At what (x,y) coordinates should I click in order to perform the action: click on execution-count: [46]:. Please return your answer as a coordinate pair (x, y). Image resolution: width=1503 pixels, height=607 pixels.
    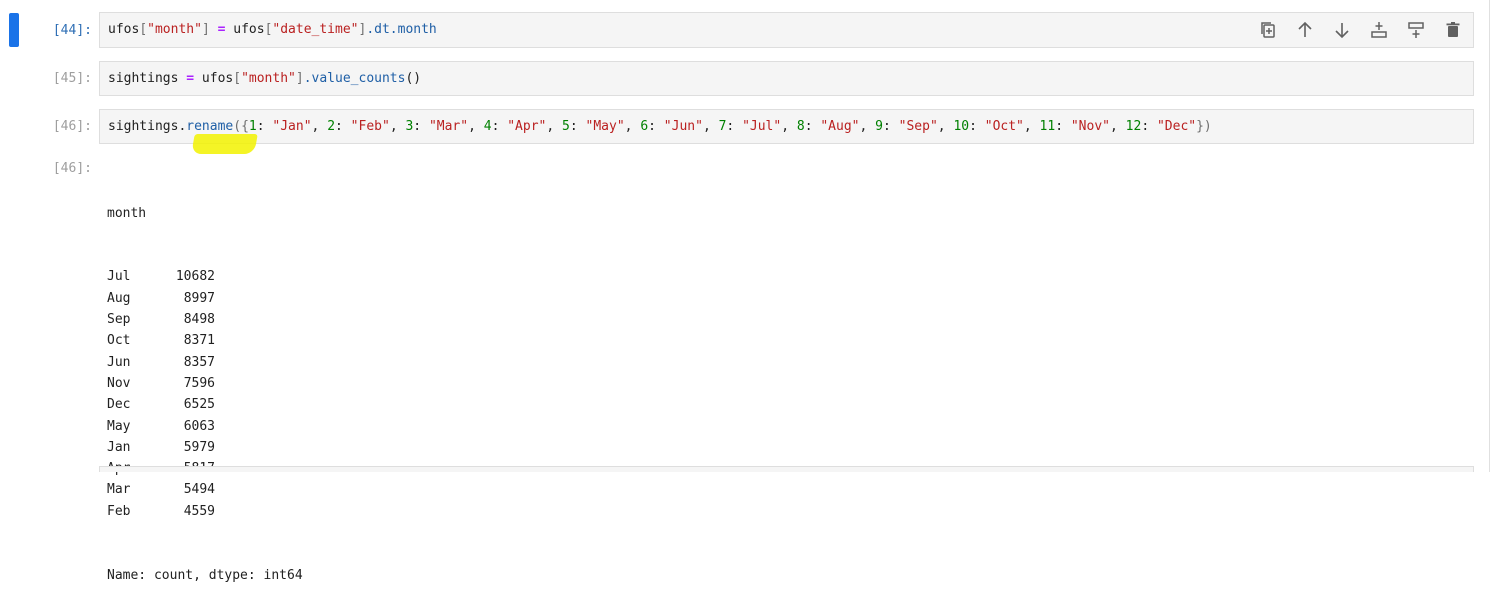
    Looking at the image, I should click on (72, 126).